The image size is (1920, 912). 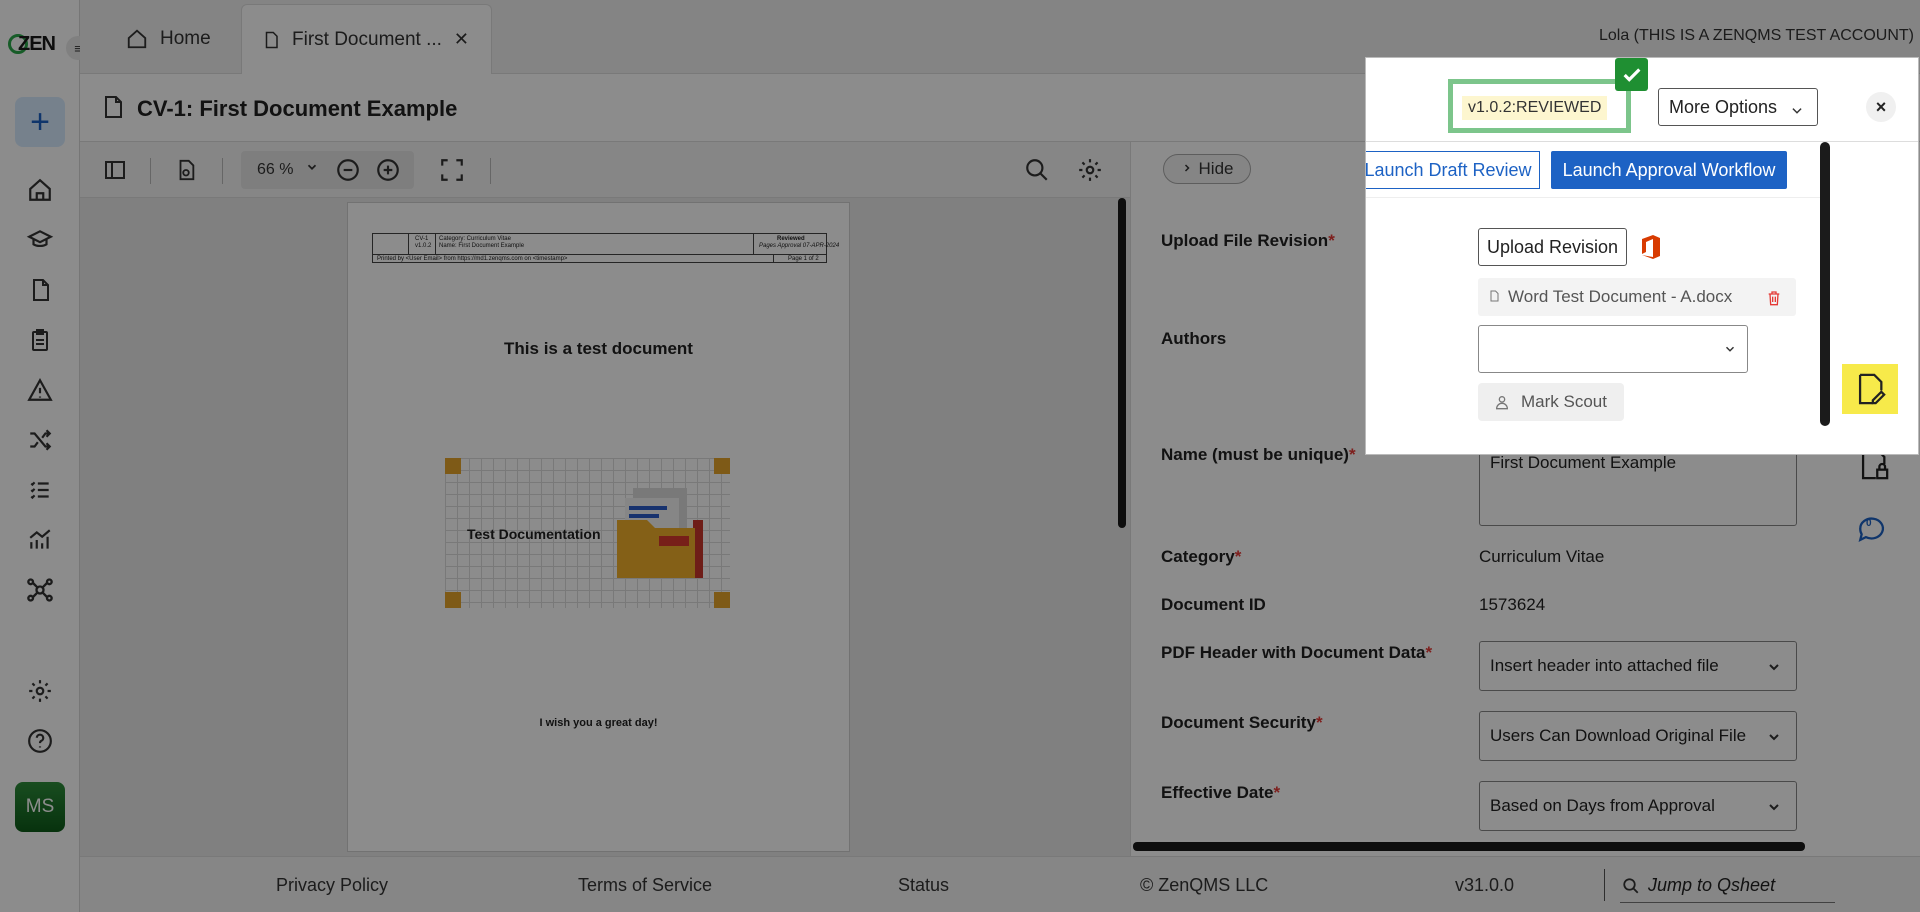 I want to click on user-icon, so click(x=1502, y=404).